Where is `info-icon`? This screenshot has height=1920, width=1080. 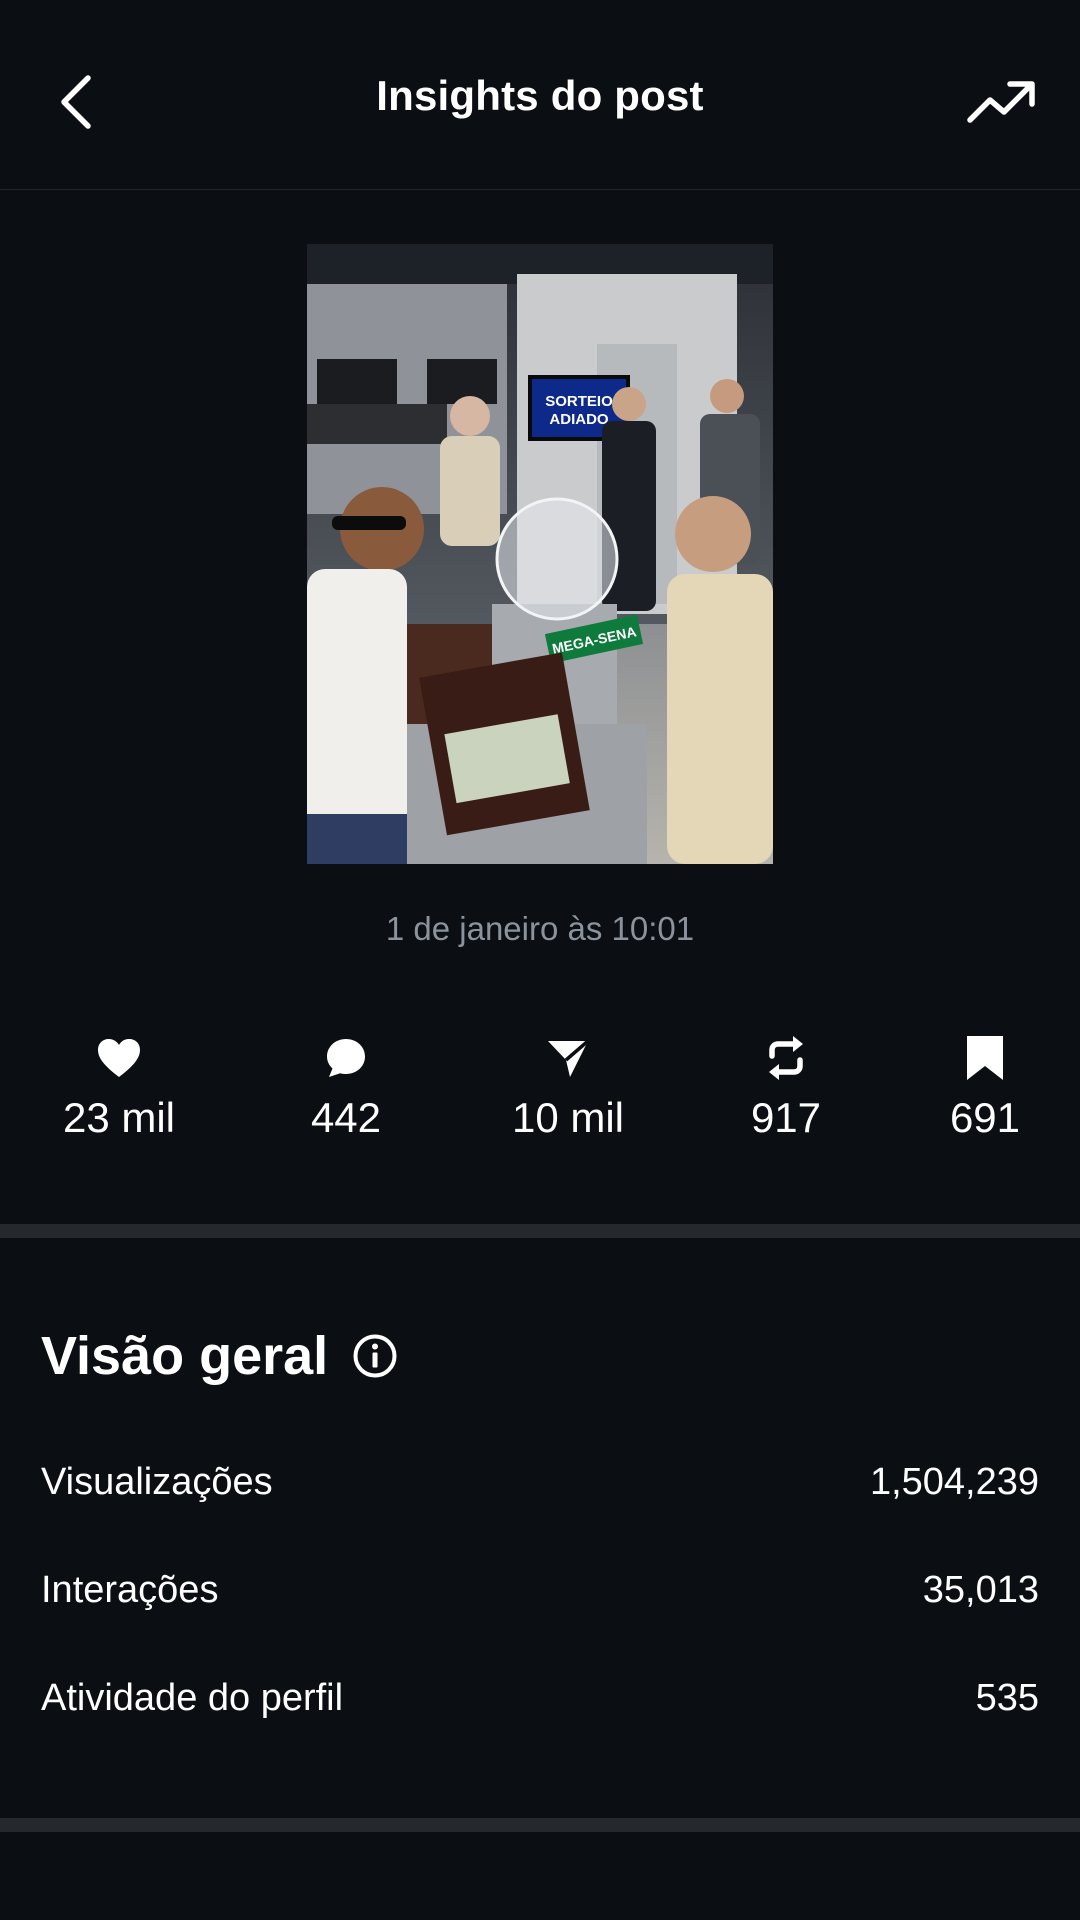 info-icon is located at coordinates (375, 1356).